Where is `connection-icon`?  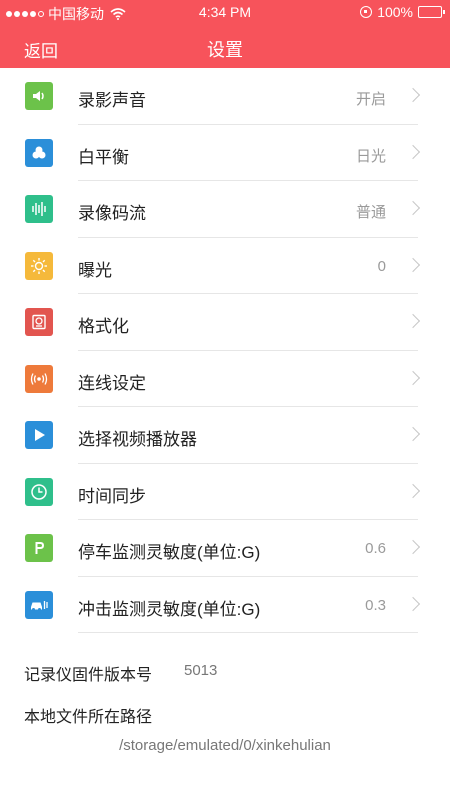
connection-icon is located at coordinates (39, 378).